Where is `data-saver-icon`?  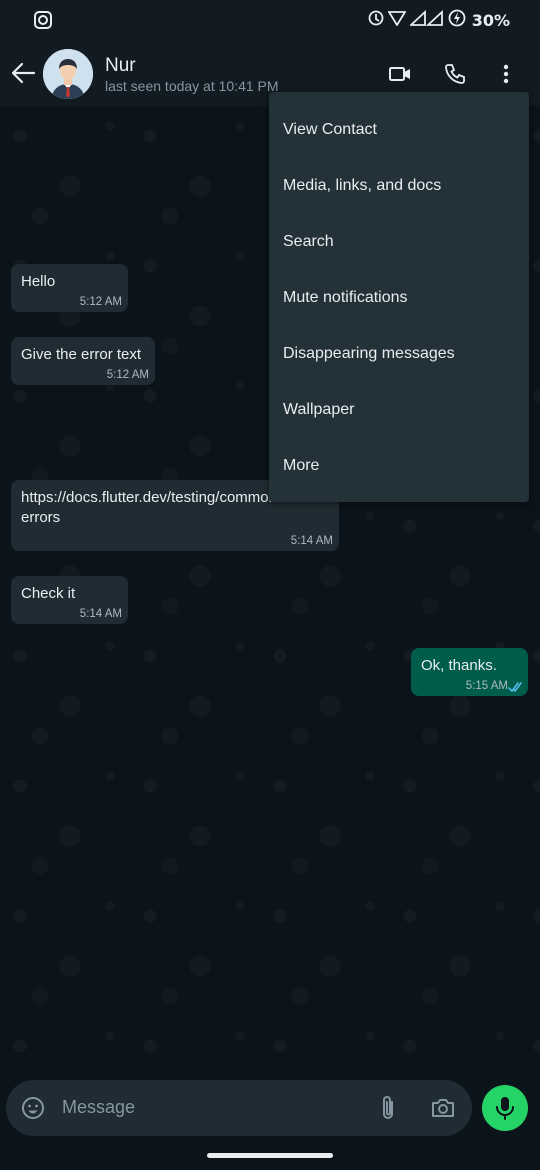 data-saver-icon is located at coordinates (376, 20).